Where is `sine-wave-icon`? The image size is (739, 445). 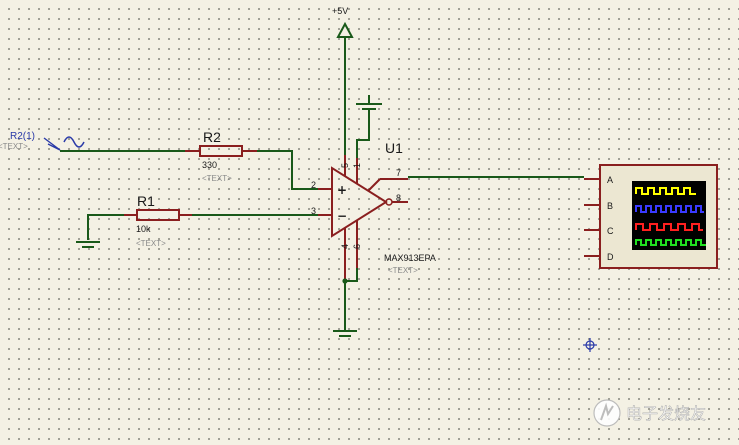
sine-wave-icon is located at coordinates (74, 142).